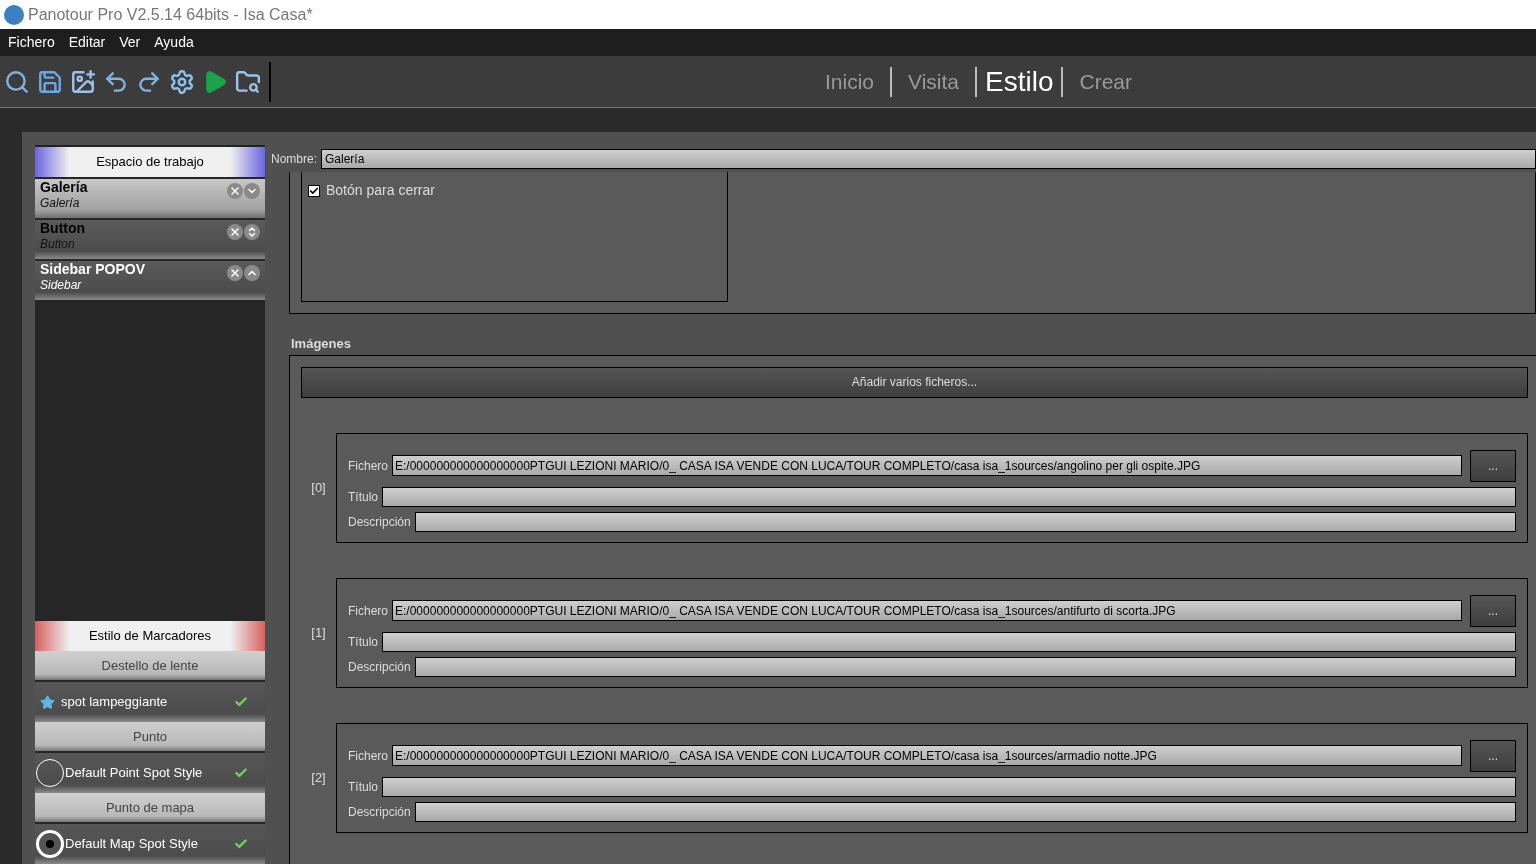 This screenshot has height=864, width=1536. I want to click on image-index: [1], so click(318, 632).